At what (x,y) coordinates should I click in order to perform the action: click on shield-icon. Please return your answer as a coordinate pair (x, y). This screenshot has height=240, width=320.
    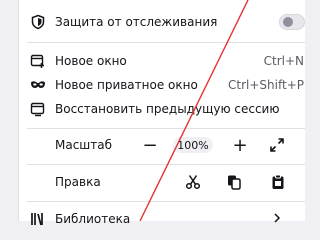
    Looking at the image, I should click on (38, 22).